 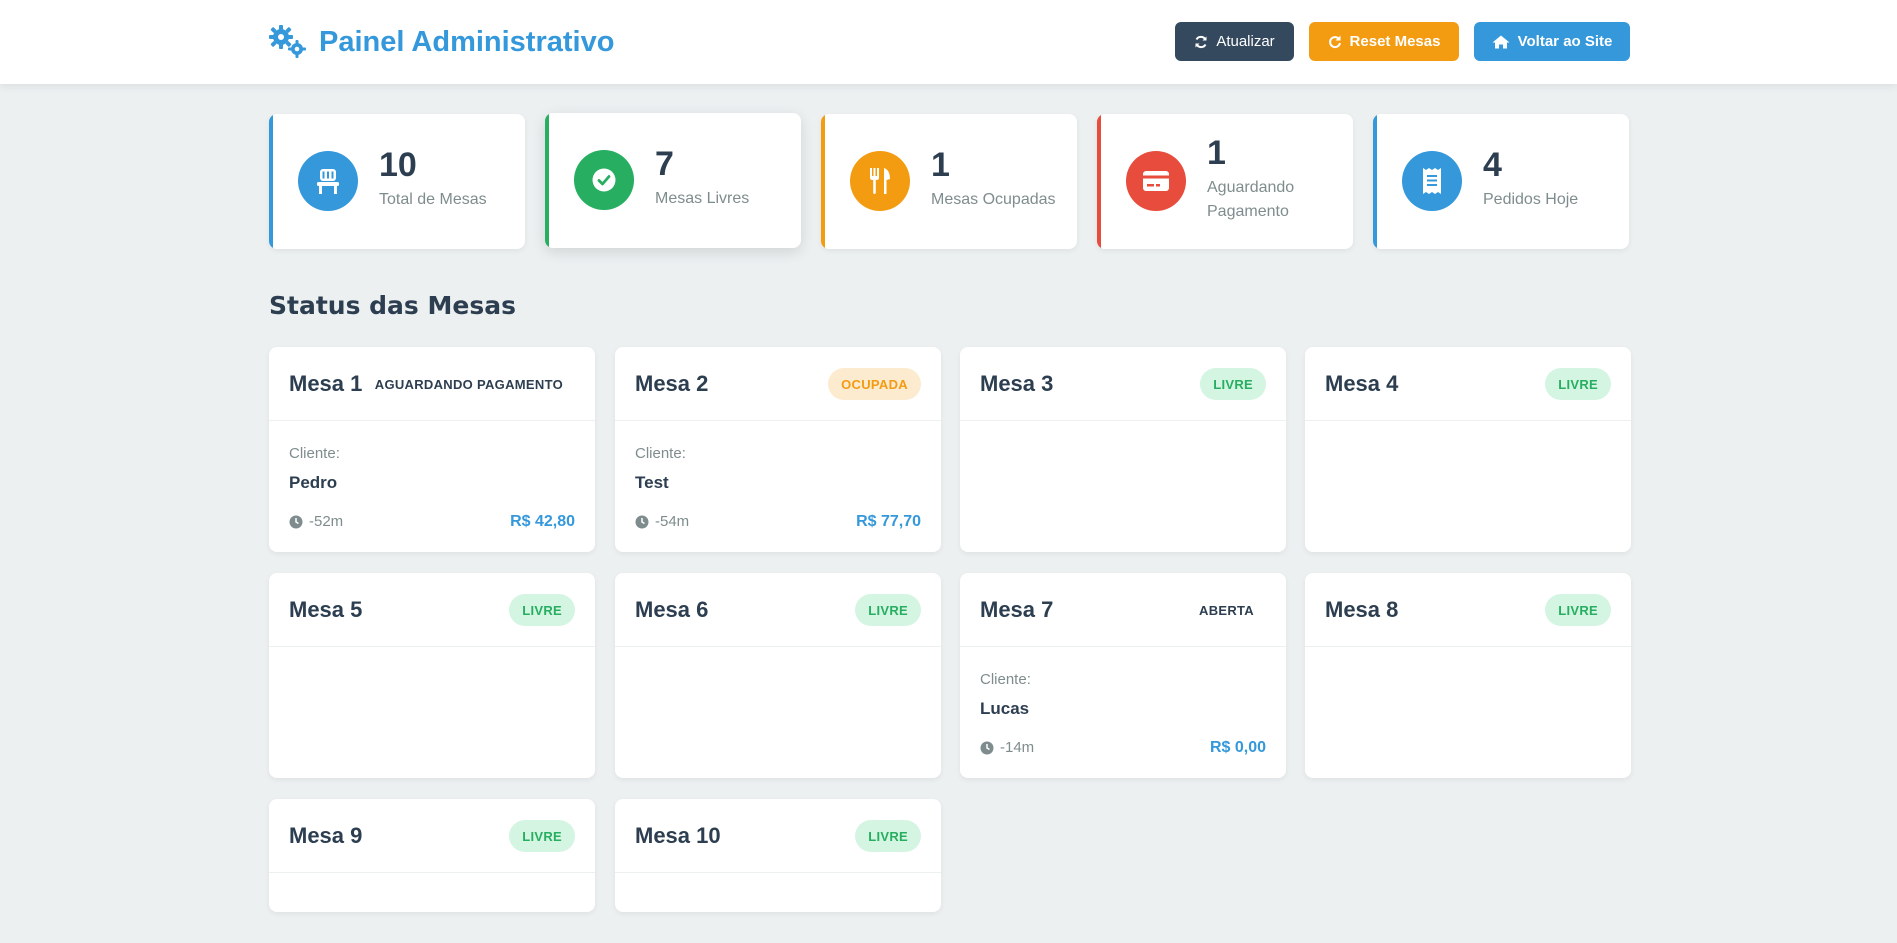 I want to click on table-name: Mesa 2, so click(x=672, y=383).